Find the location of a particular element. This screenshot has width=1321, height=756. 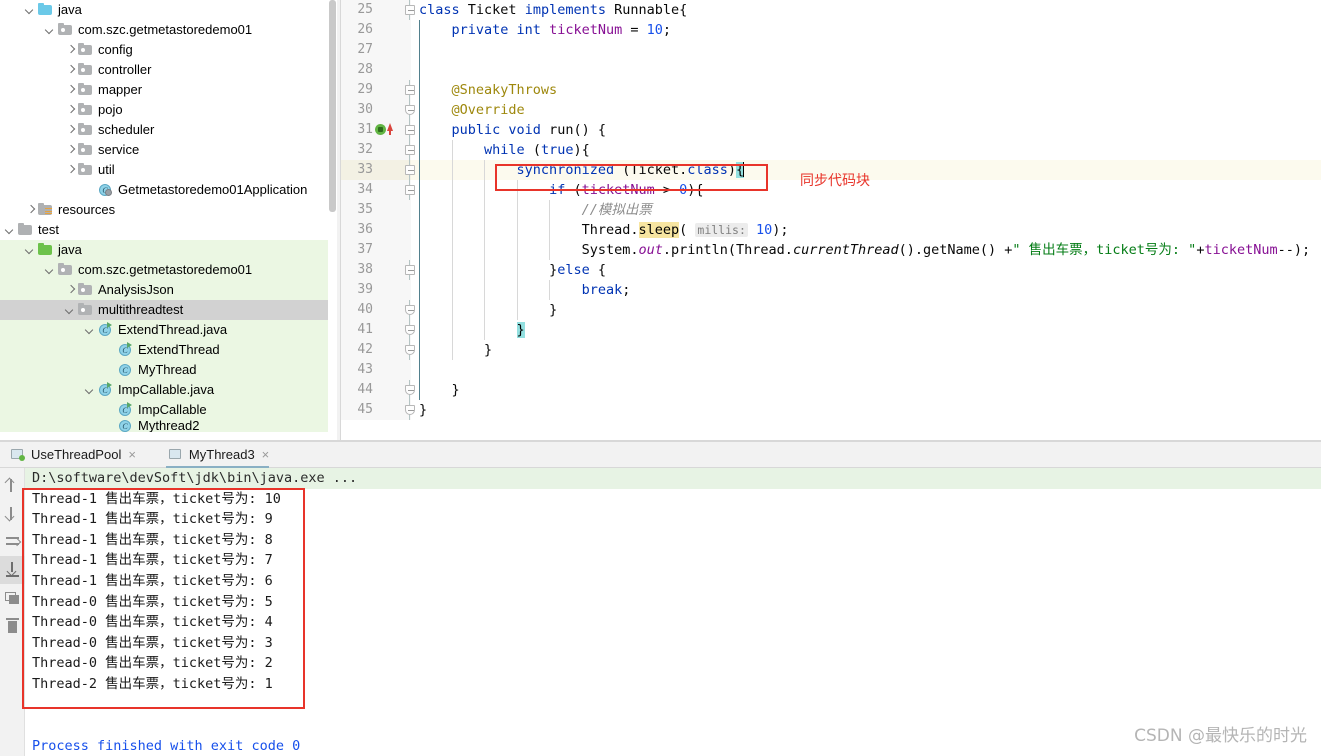

tree-item-multithreadtest: multithreadtest is located at coordinates (168, 310).